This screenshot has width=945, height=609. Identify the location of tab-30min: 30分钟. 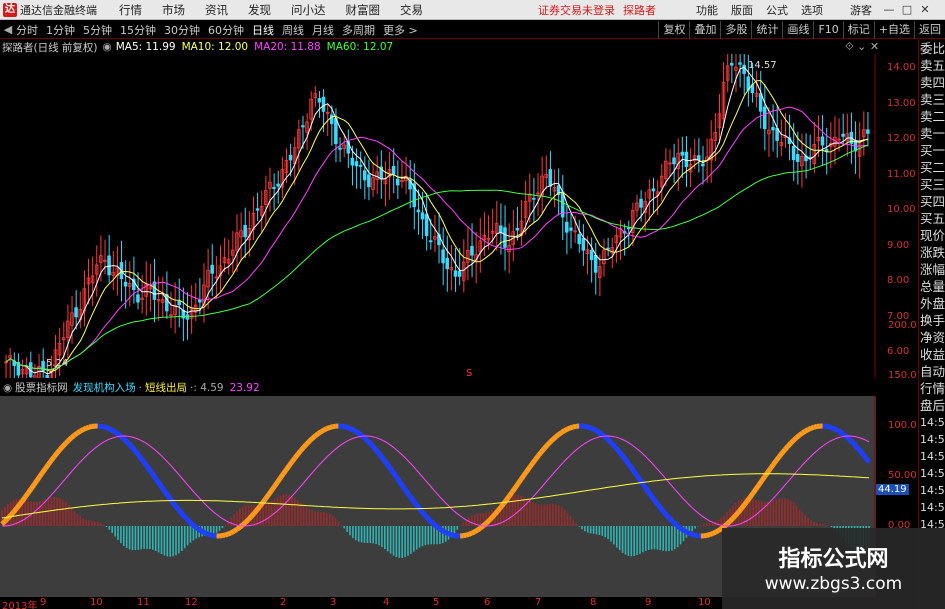
(182, 30).